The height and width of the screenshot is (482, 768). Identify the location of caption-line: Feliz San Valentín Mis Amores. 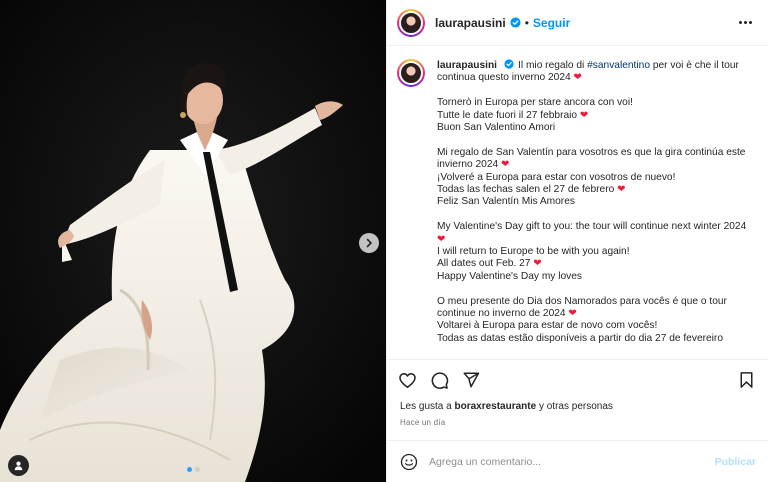
(595, 202).